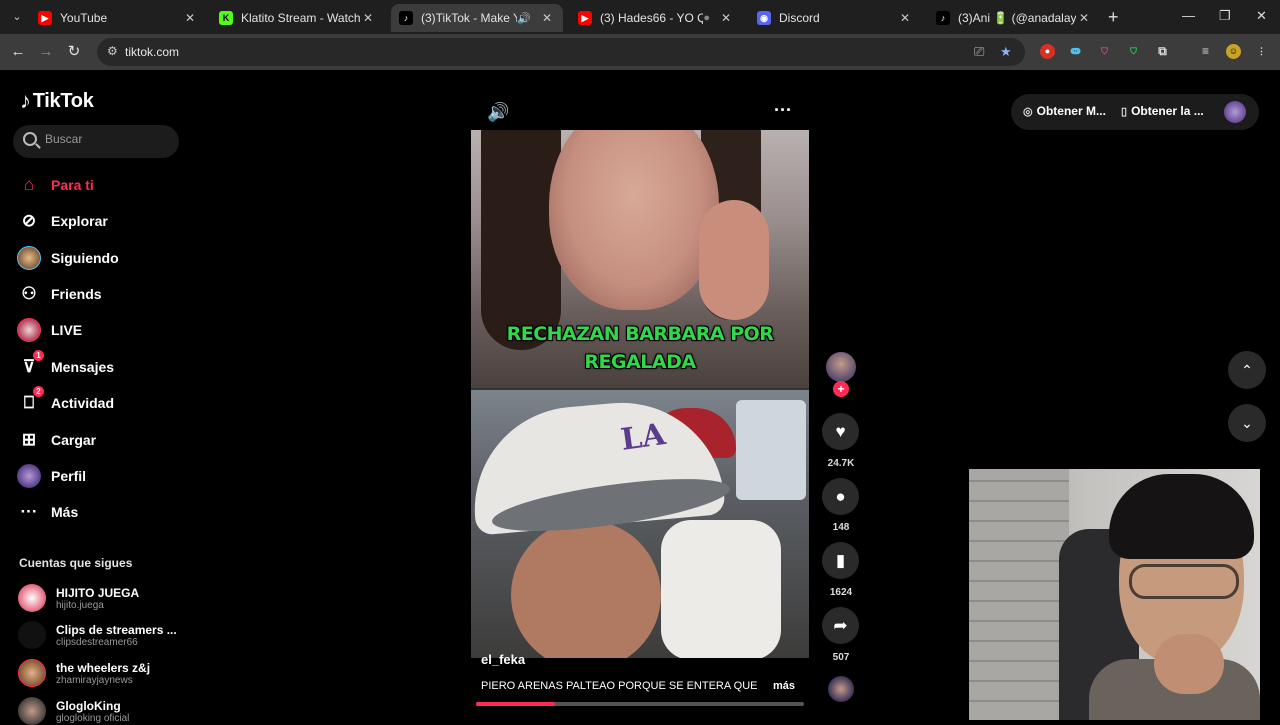 This screenshot has height=725, width=1280. I want to click on media-control-icon: ≡, so click(1205, 51).